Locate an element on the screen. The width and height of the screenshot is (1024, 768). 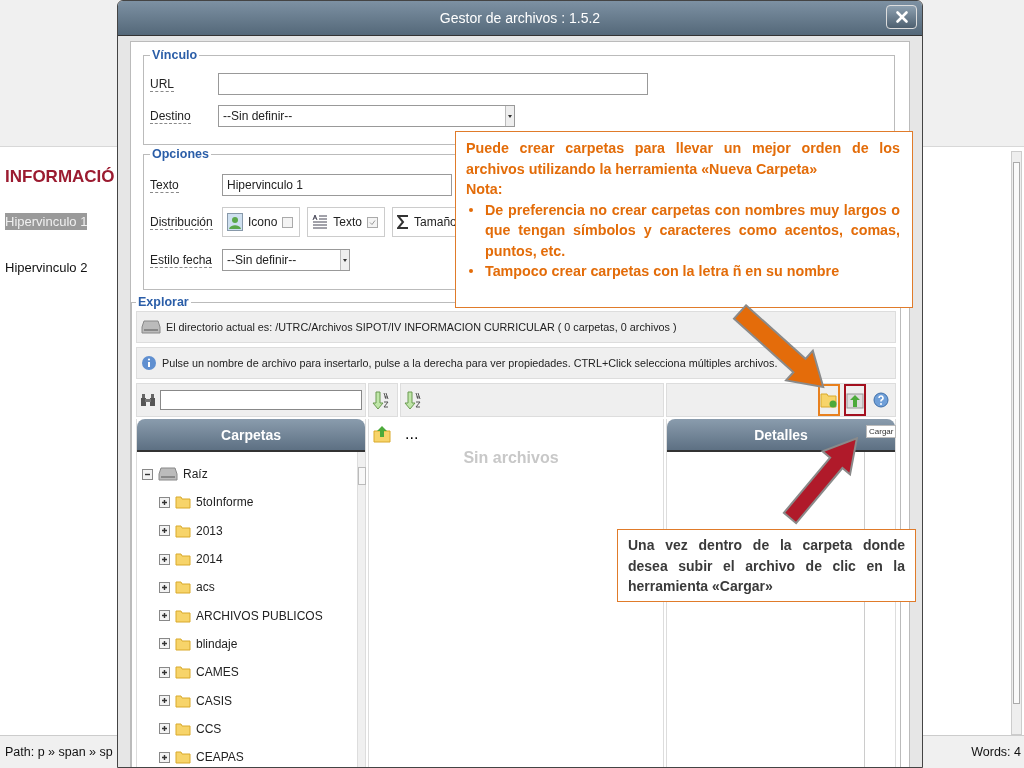
option-label: Icono is located at coordinates (263, 222).